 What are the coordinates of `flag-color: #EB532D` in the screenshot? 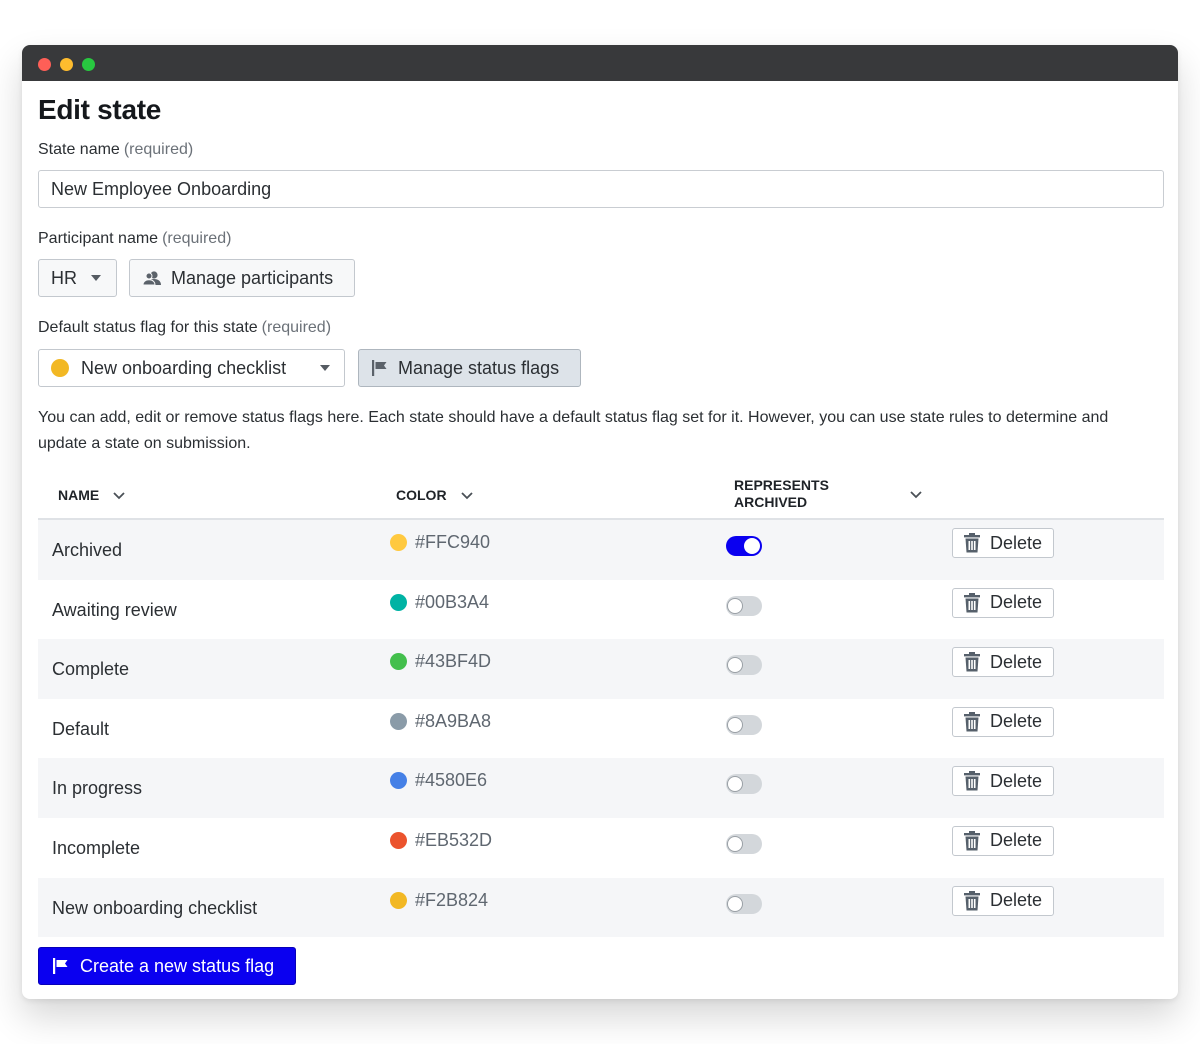 It's located at (441, 840).